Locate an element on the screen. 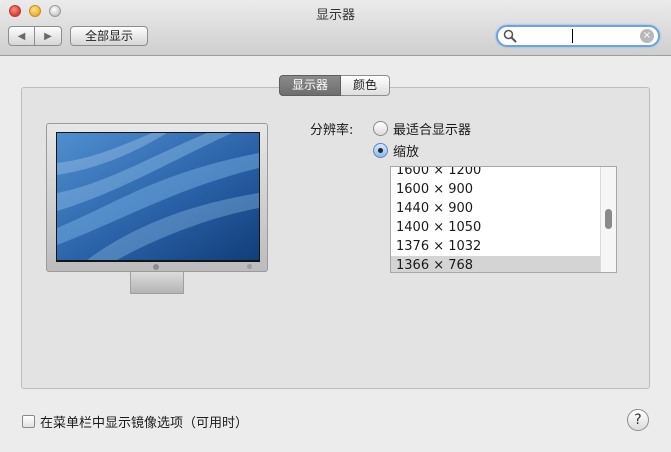  search-field: × is located at coordinates (578, 36).